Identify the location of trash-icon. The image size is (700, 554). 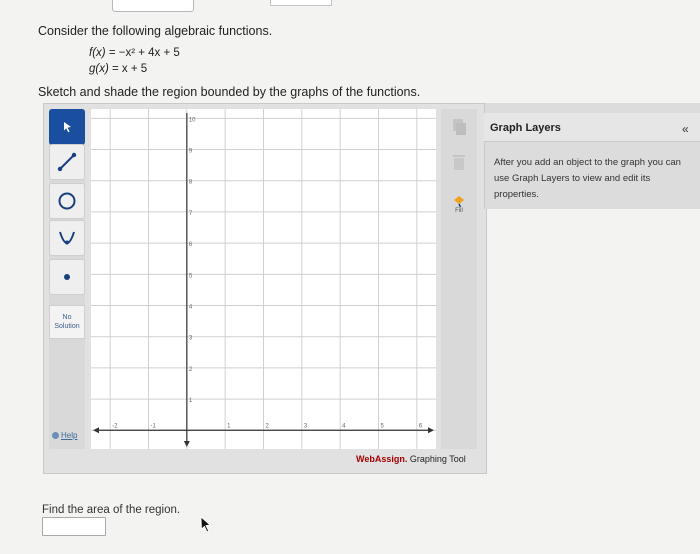
(459, 162).